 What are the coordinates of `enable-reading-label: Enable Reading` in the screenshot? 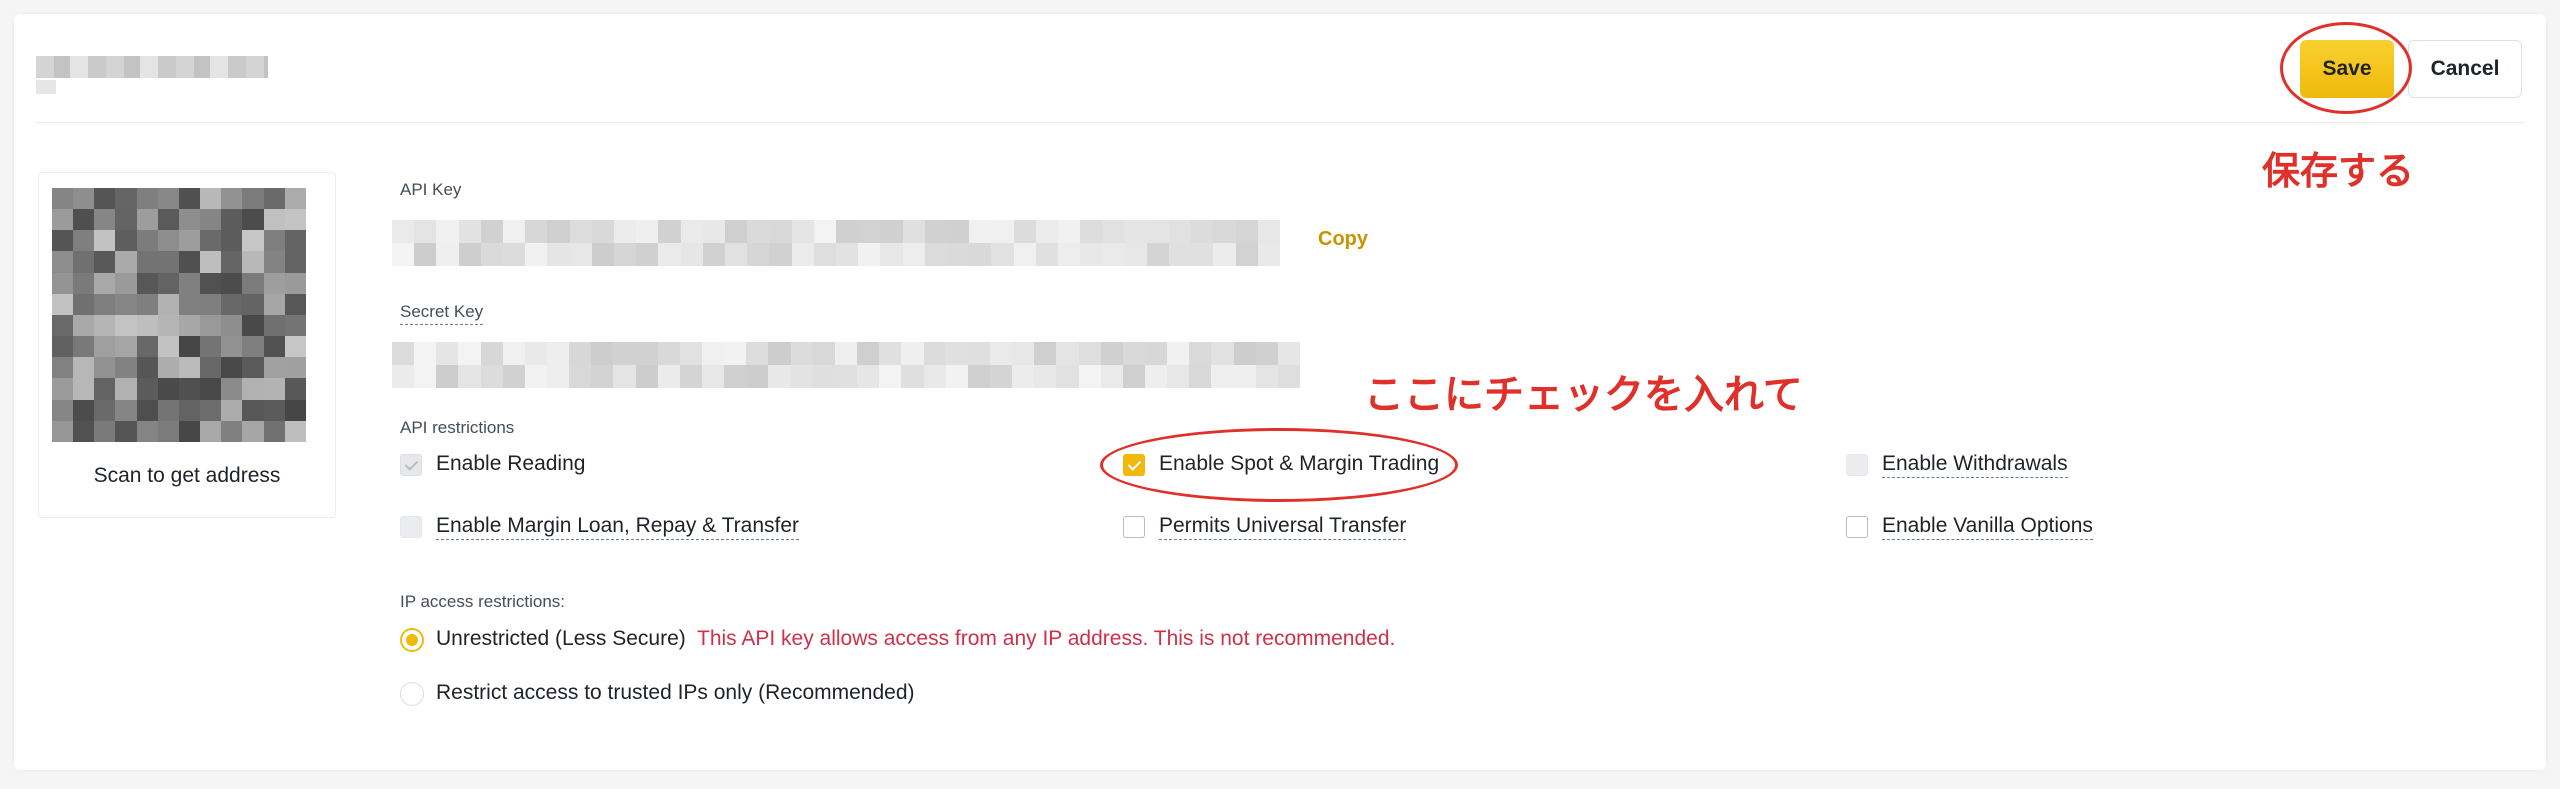 It's located at (511, 463).